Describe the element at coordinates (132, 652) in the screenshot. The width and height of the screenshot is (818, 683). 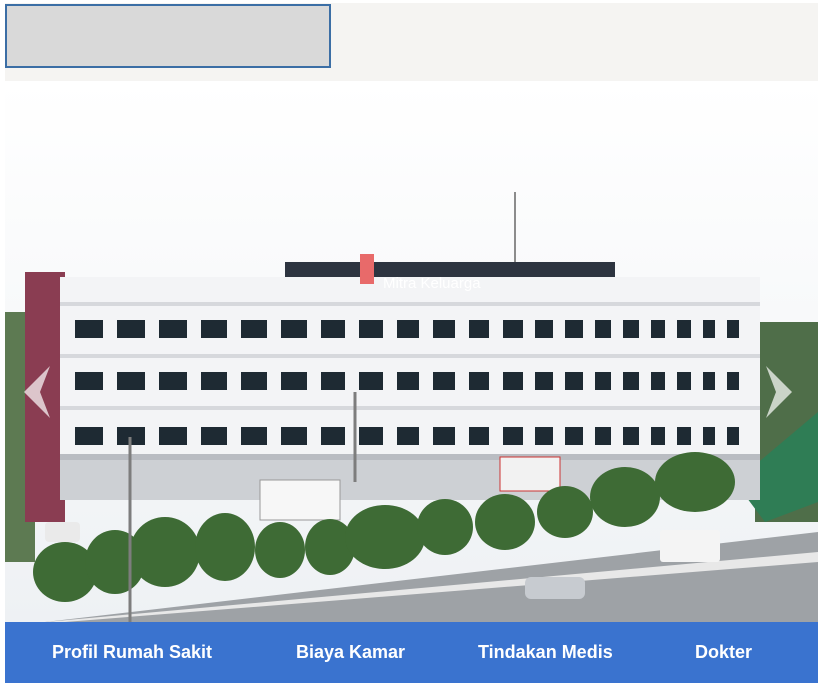
I see `nav-item-profil-rumah-sakit: Profil Rumah Sakit` at that location.